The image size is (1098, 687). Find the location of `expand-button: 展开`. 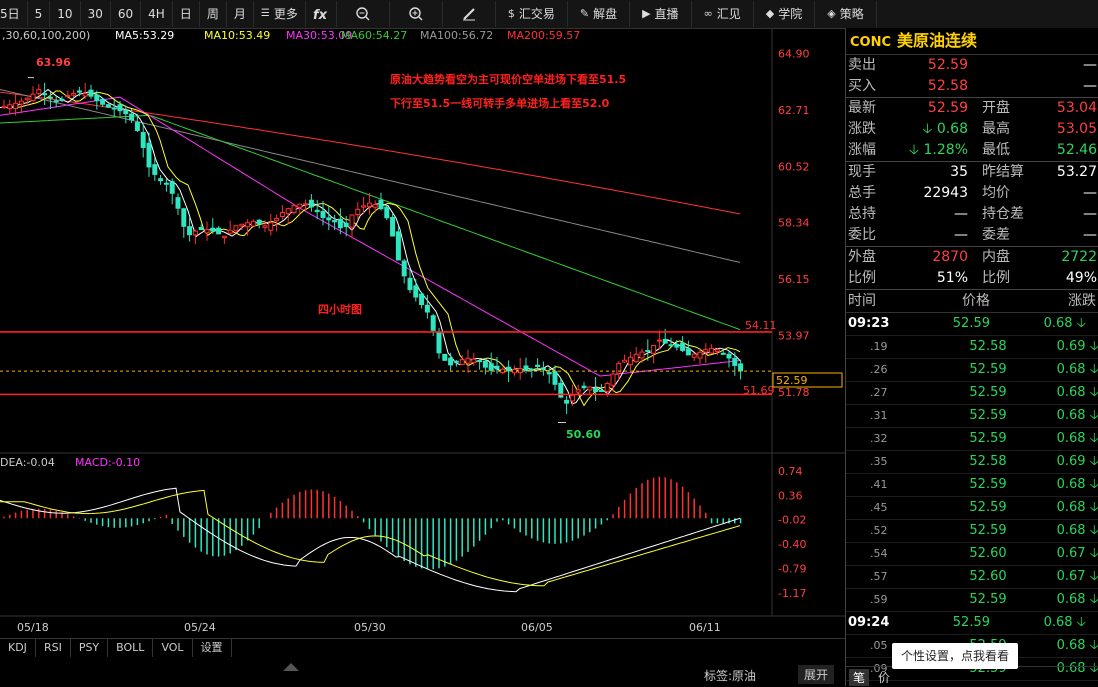

expand-button: 展开 is located at coordinates (816, 674).